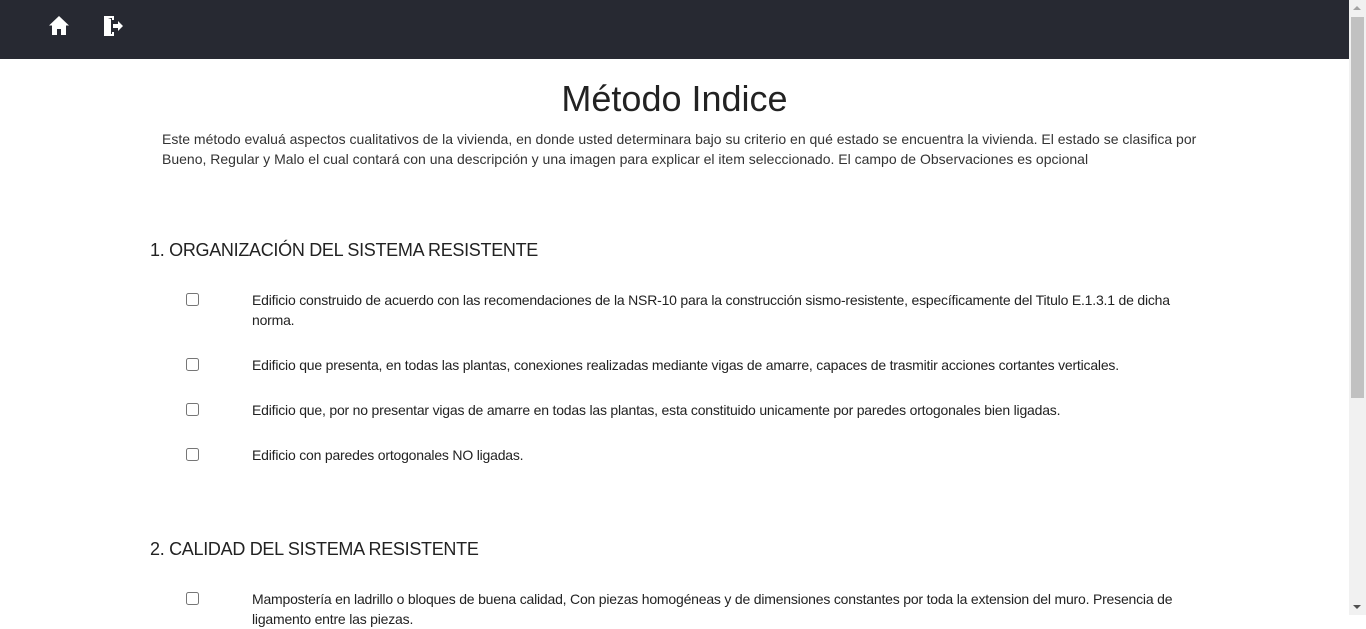  I want to click on section-title-calidad: 2. CALIDAD DEL SISTEMA RESISTENTE, so click(314, 549).